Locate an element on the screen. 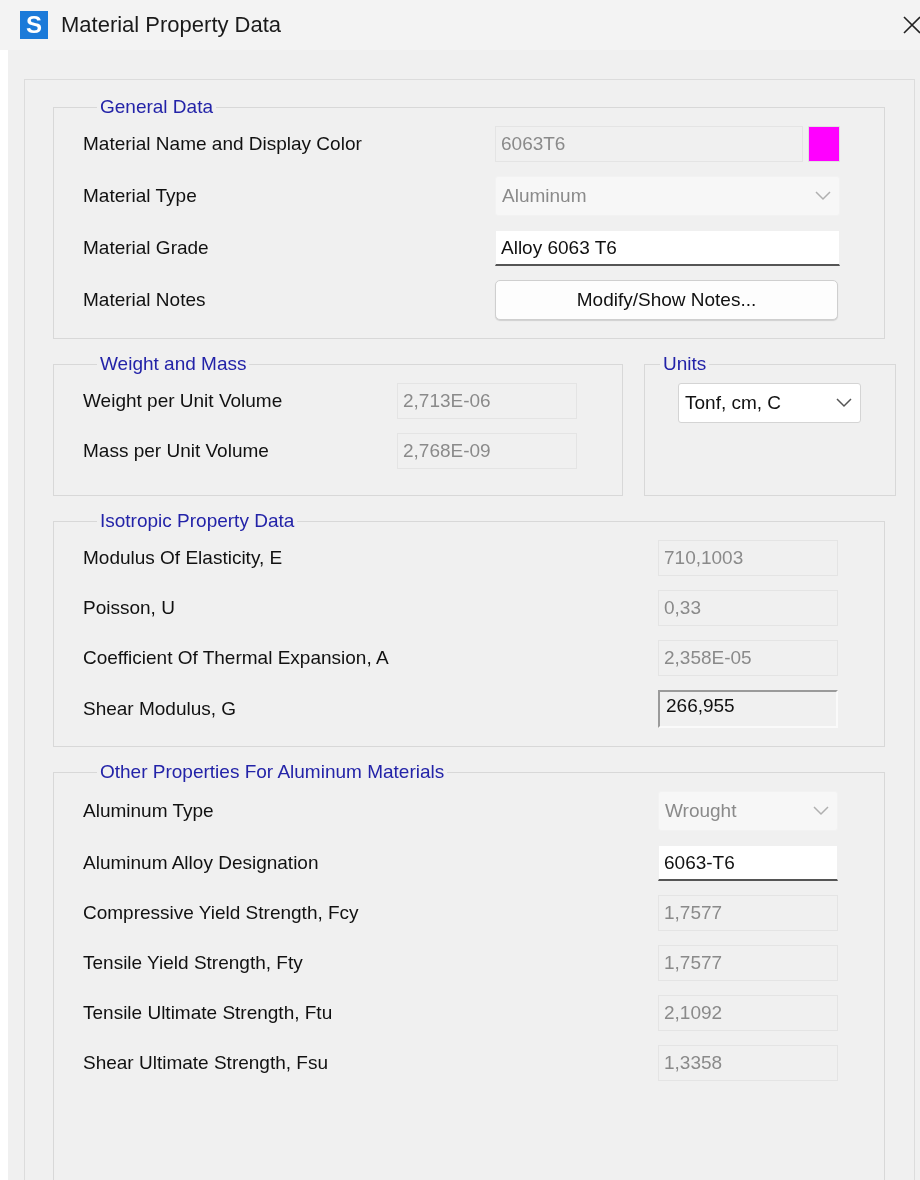  field-label: Tensile Yield Strength, Fty is located at coordinates (193, 963).